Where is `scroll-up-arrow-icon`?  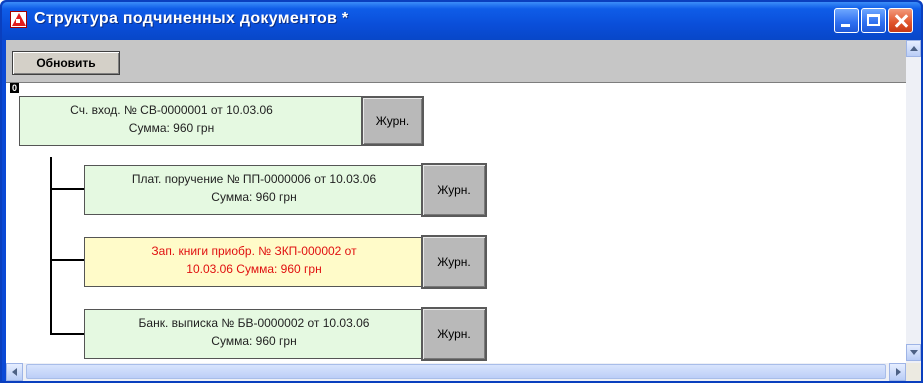
scroll-up-arrow-icon is located at coordinates (913, 48).